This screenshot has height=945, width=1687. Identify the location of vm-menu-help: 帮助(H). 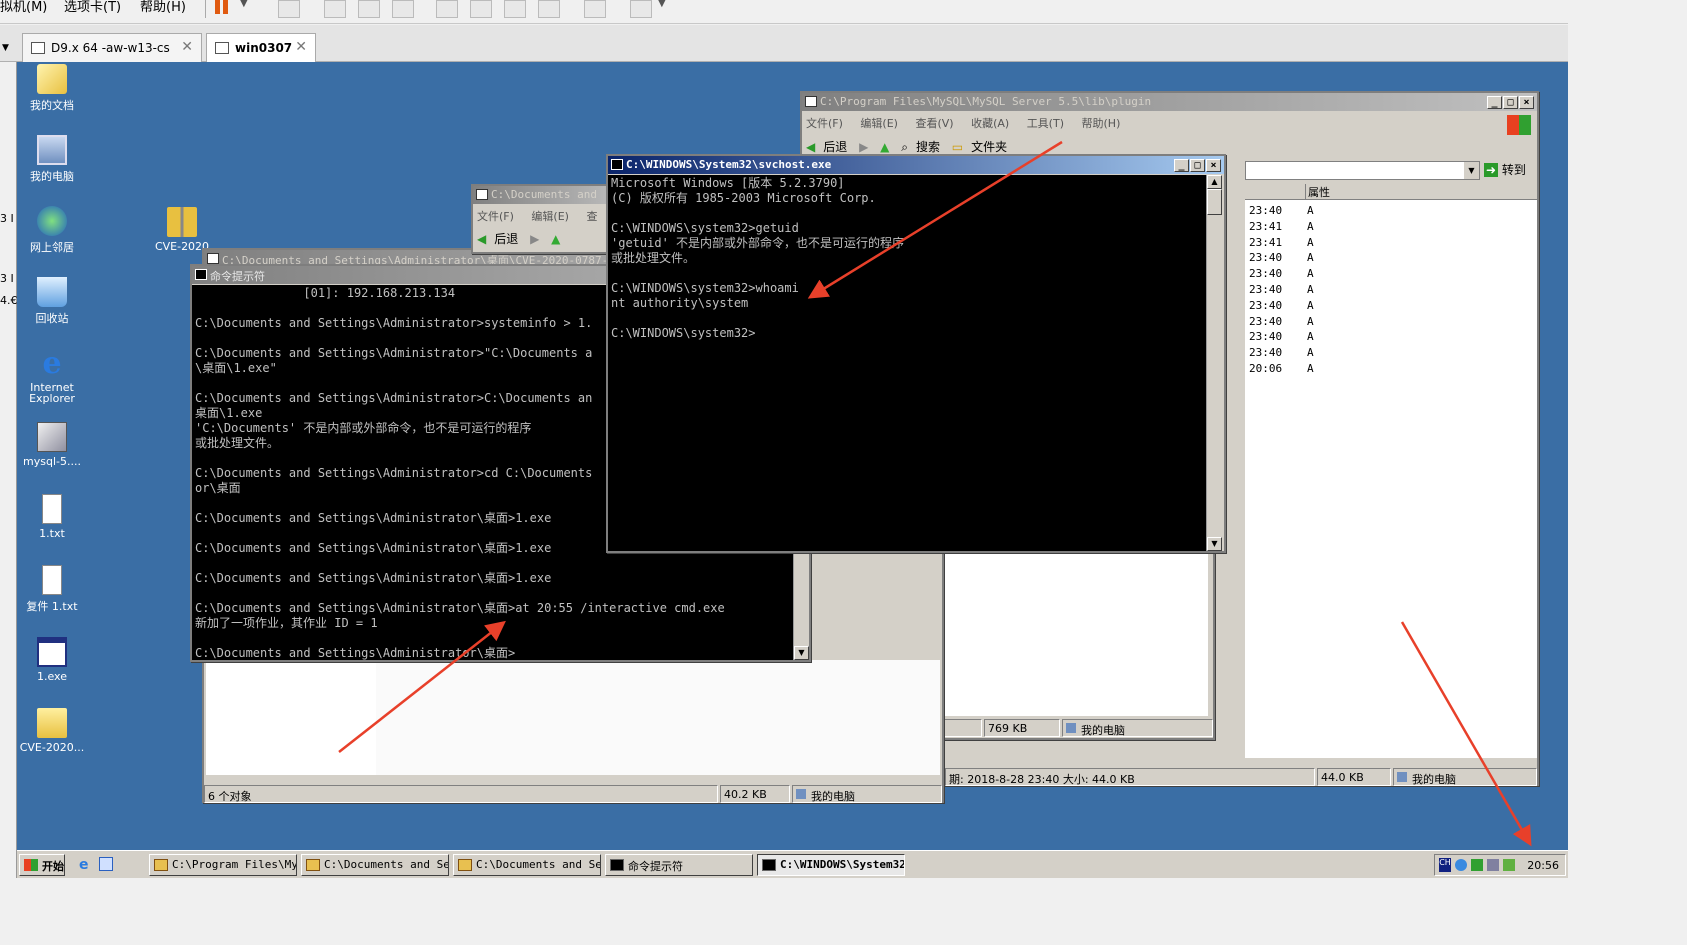
(163, 7).